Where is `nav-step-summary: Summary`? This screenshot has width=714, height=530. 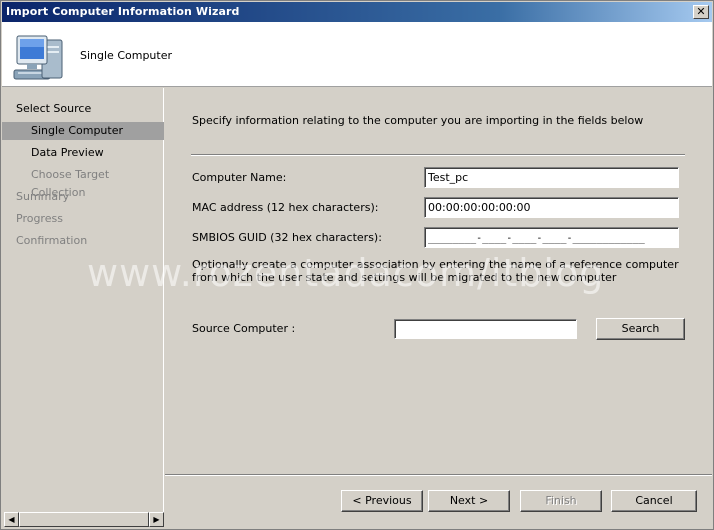
nav-step-summary: Summary is located at coordinates (43, 196).